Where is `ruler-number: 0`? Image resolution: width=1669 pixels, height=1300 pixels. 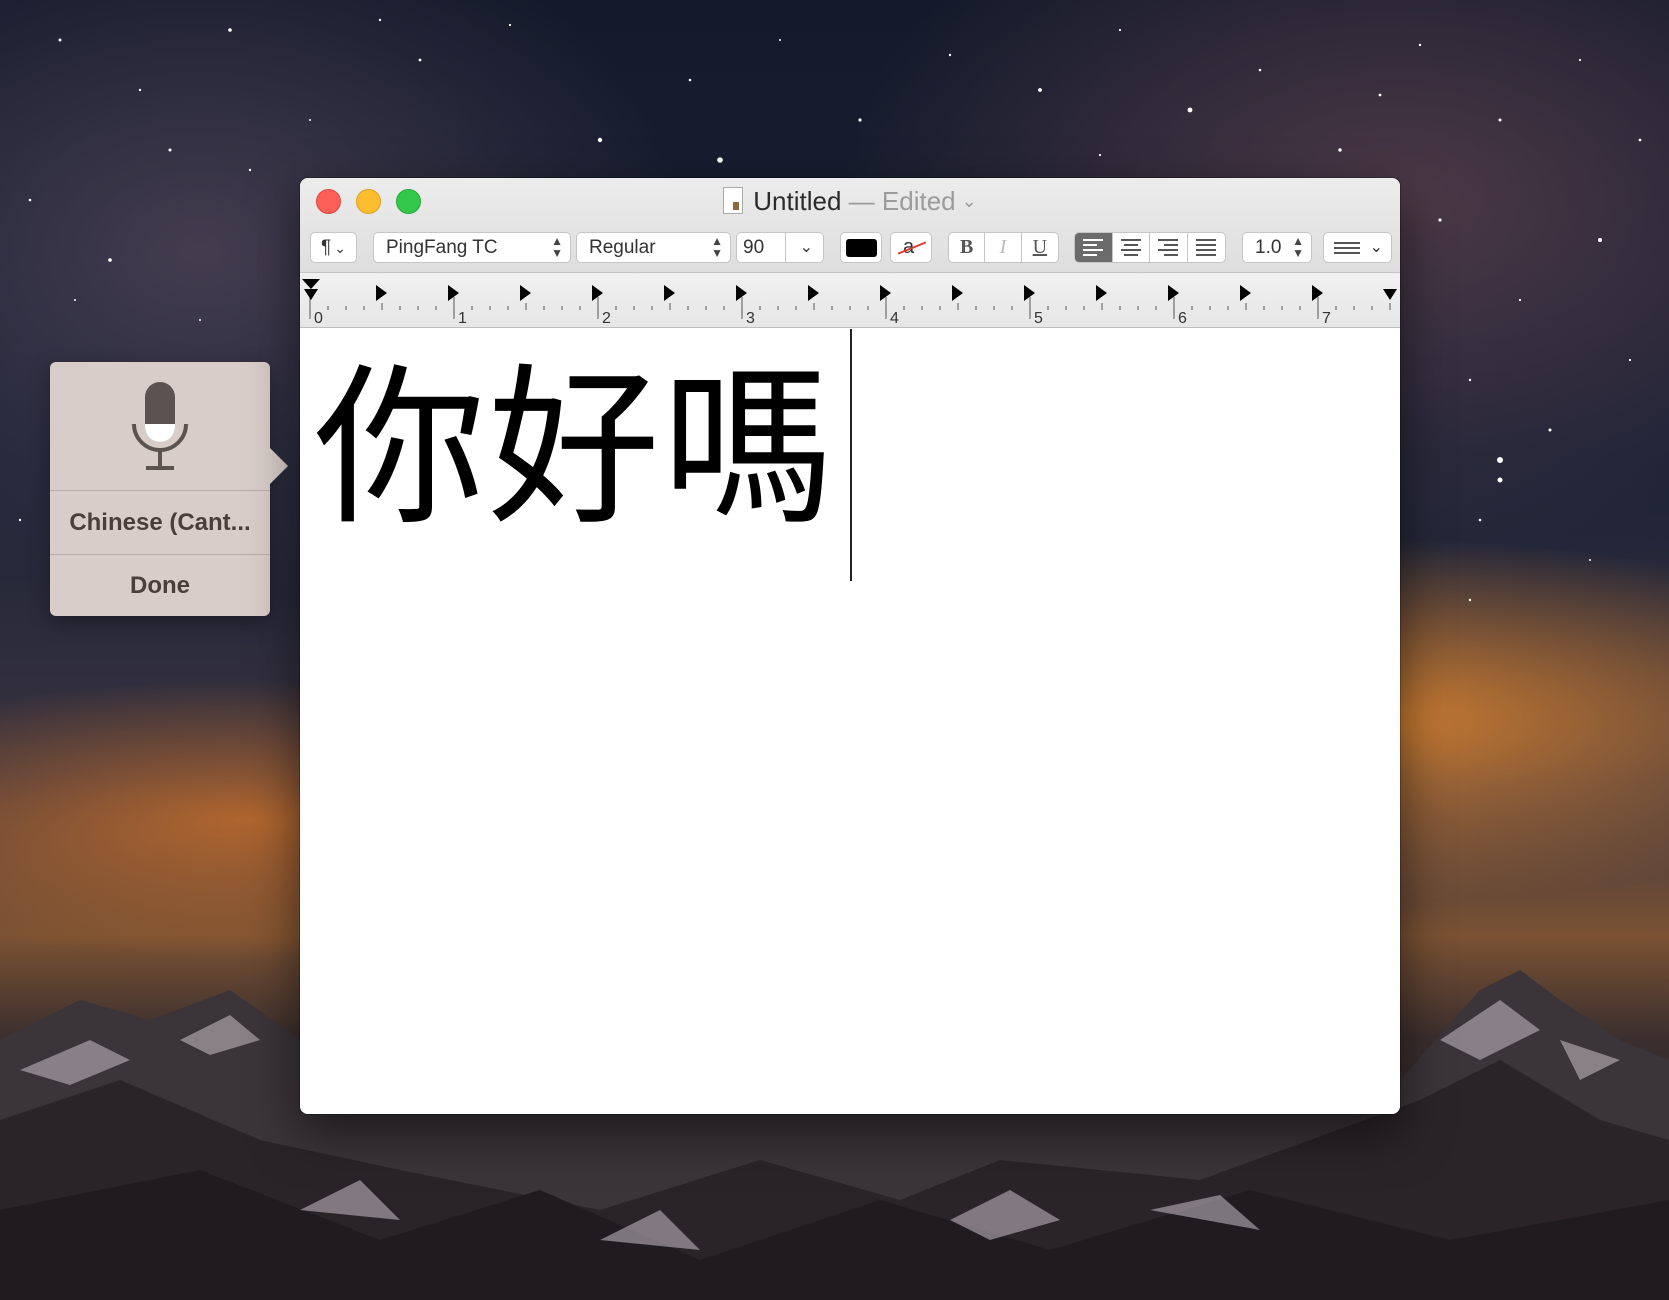
ruler-number: 0 is located at coordinates (318, 318).